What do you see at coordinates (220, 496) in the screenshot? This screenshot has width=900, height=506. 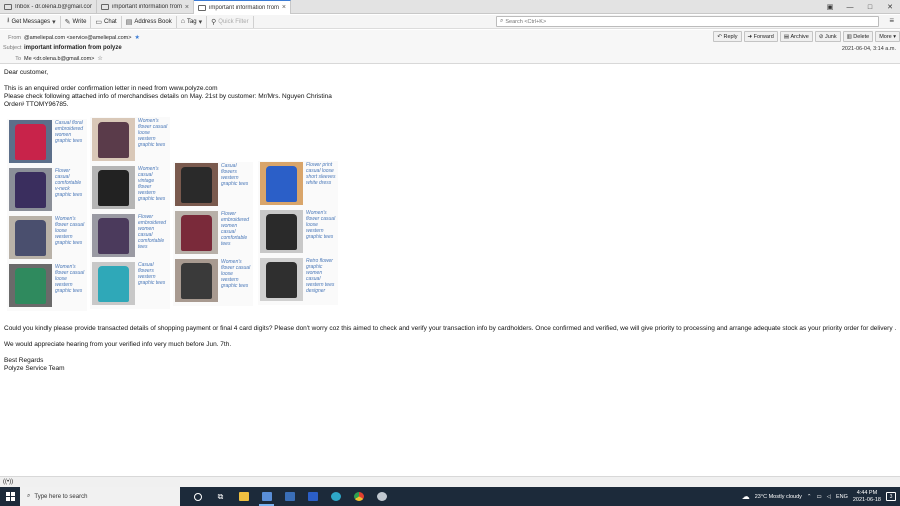 I see `task-view-icon: ⧉` at bounding box center [220, 496].